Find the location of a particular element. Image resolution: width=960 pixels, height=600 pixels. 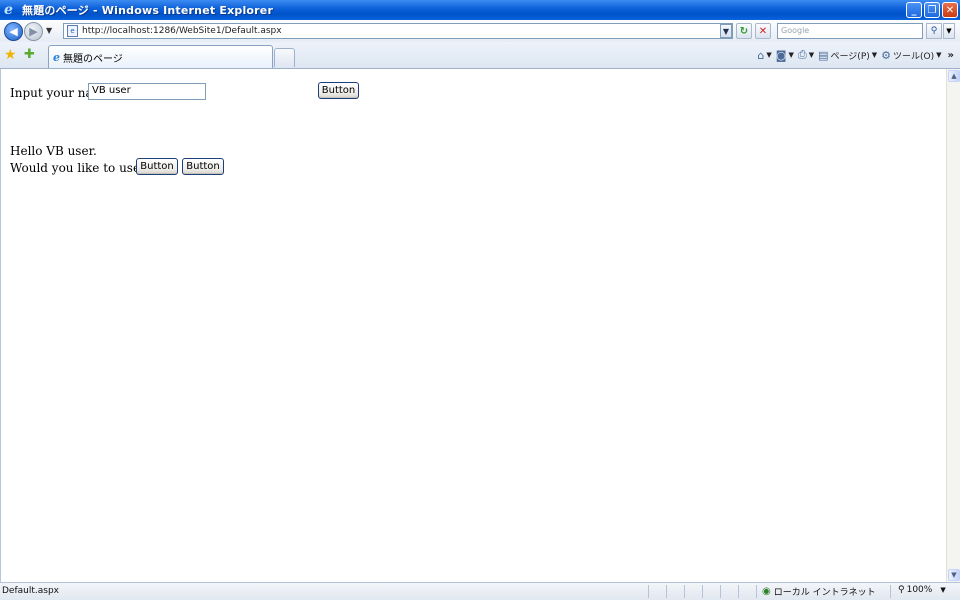

home-button: ⌂ ▼ is located at coordinates (764, 55).